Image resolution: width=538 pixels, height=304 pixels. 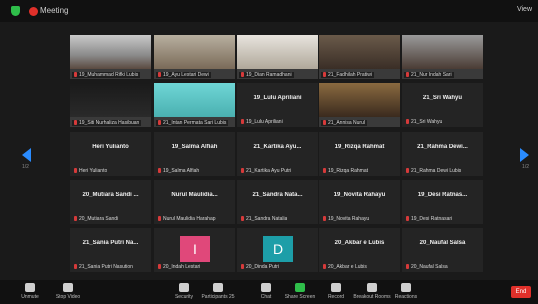 What do you see at coordinates (110, 147) in the screenshot?
I see `participant-name: Heri Yulianto` at bounding box center [110, 147].